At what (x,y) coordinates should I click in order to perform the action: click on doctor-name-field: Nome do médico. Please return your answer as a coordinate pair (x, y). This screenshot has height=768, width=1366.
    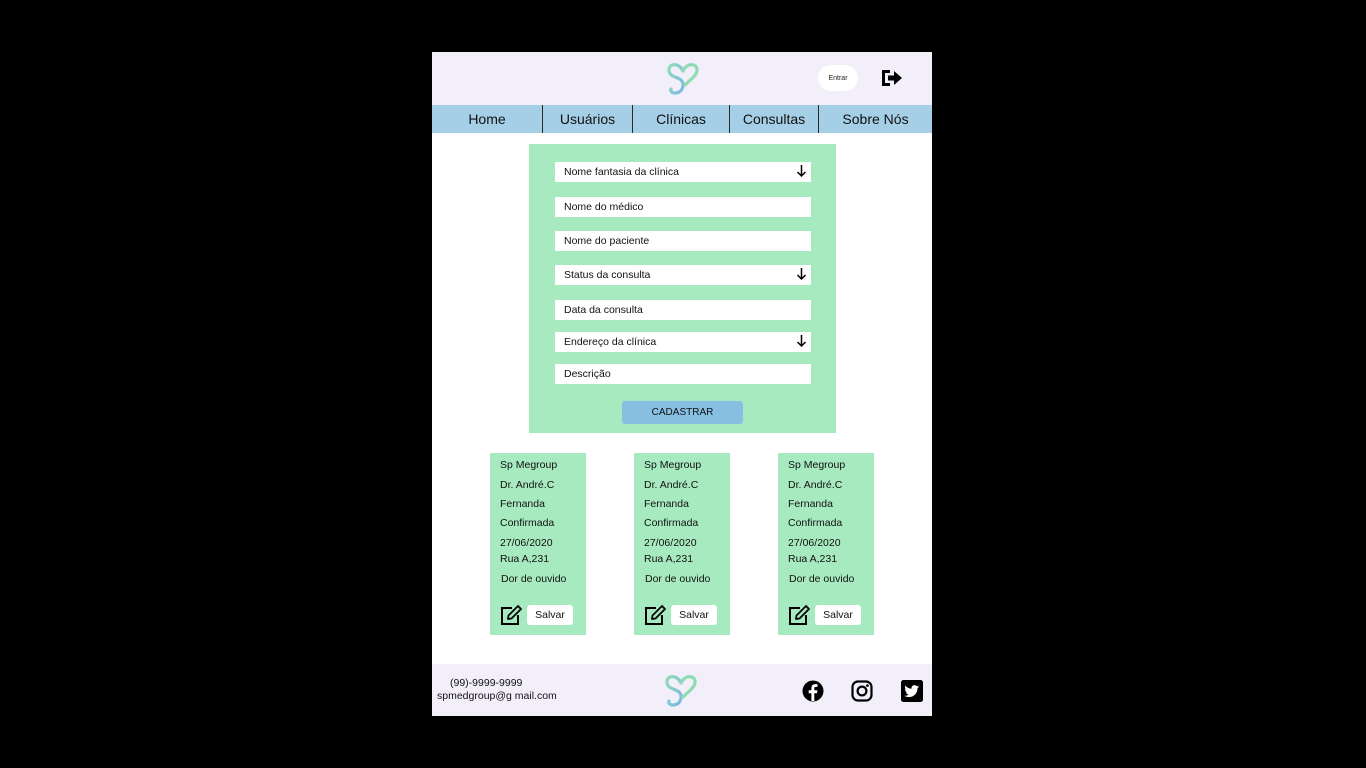
    Looking at the image, I should click on (683, 207).